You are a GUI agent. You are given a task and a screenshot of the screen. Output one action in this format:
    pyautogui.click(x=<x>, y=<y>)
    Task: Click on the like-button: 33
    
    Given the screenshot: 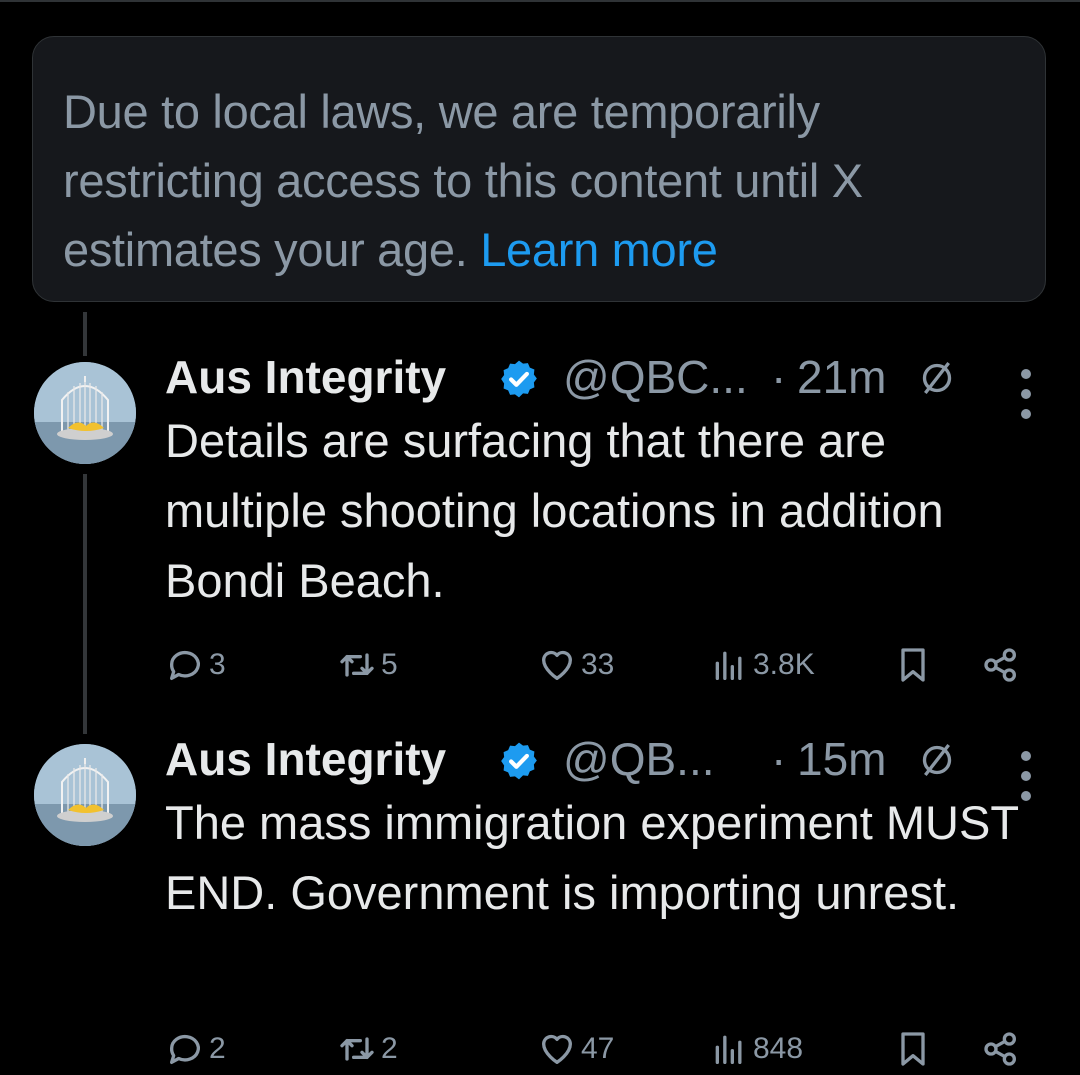 What is the action you would take?
    pyautogui.click(x=575, y=665)
    